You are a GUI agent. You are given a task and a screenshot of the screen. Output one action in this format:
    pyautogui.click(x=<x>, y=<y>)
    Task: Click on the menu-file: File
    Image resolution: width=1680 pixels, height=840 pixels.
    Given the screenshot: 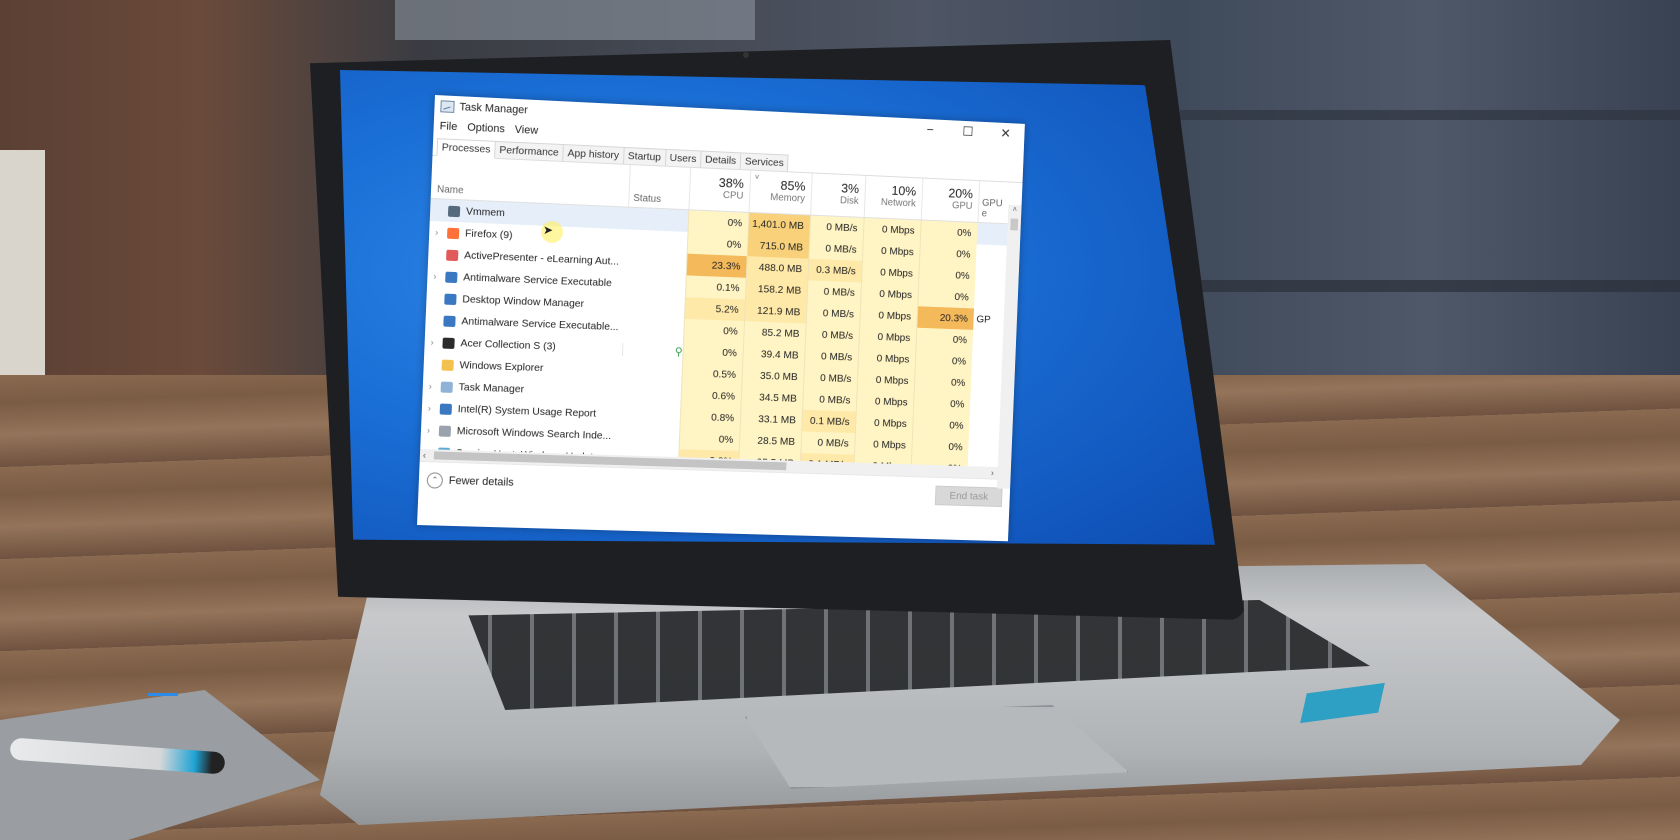 What is the action you would take?
    pyautogui.click(x=448, y=126)
    